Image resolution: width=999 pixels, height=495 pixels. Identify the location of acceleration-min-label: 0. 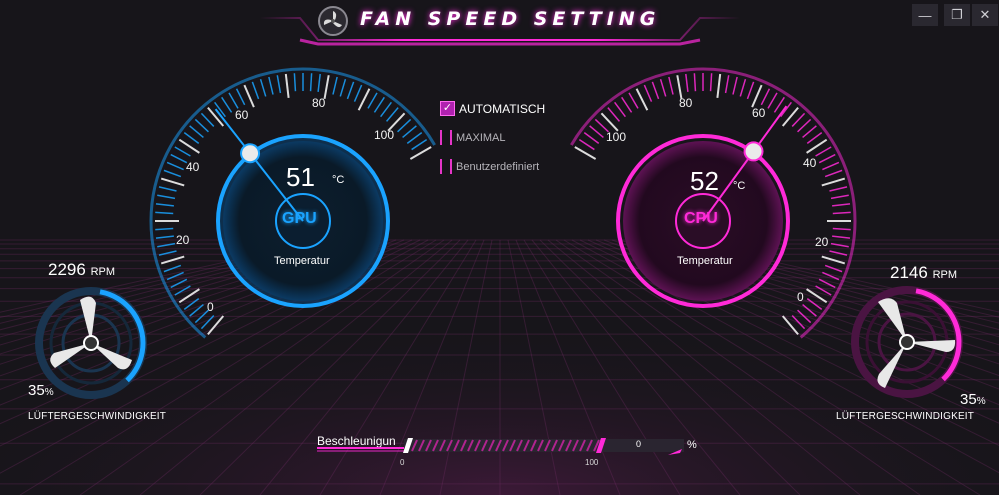
(402, 462).